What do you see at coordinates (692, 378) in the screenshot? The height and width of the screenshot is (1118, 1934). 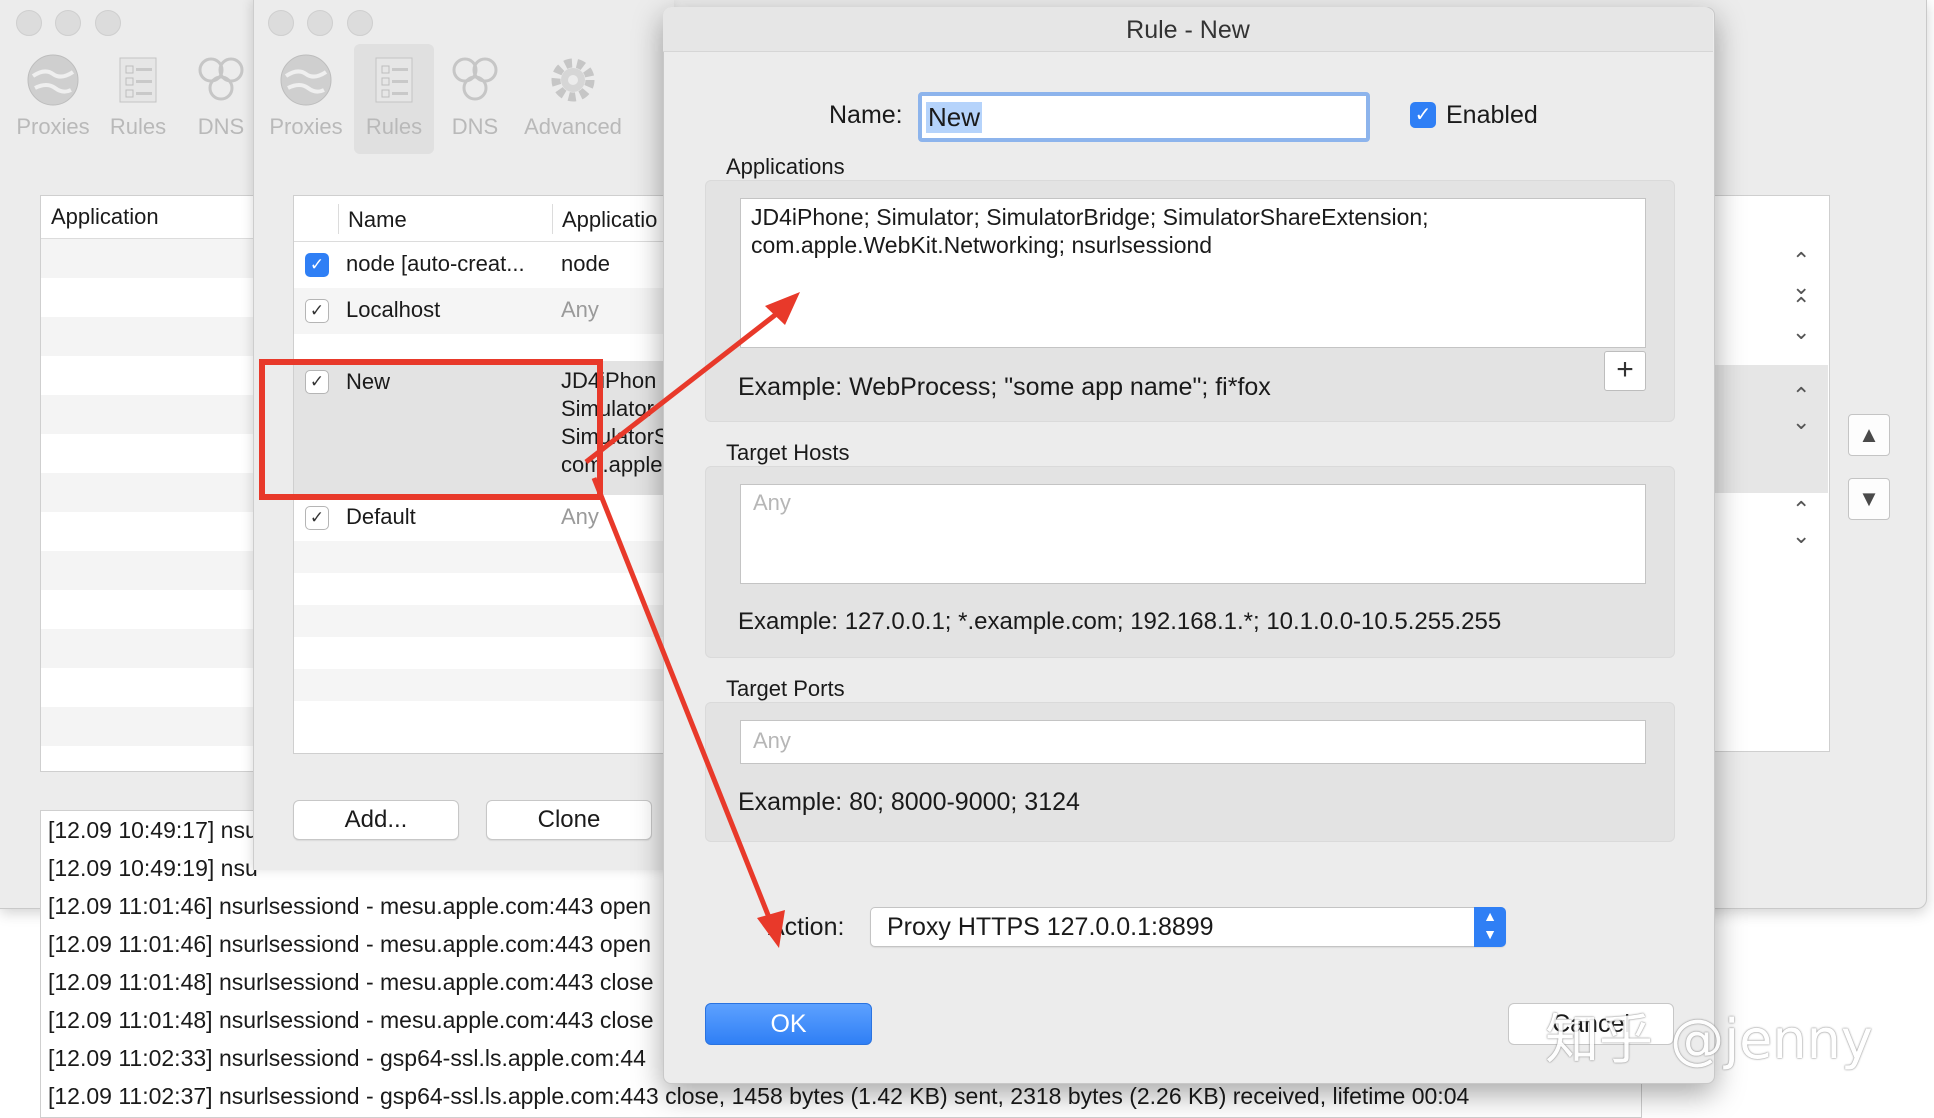 I see `annotation-arrow-to-applications` at bounding box center [692, 378].